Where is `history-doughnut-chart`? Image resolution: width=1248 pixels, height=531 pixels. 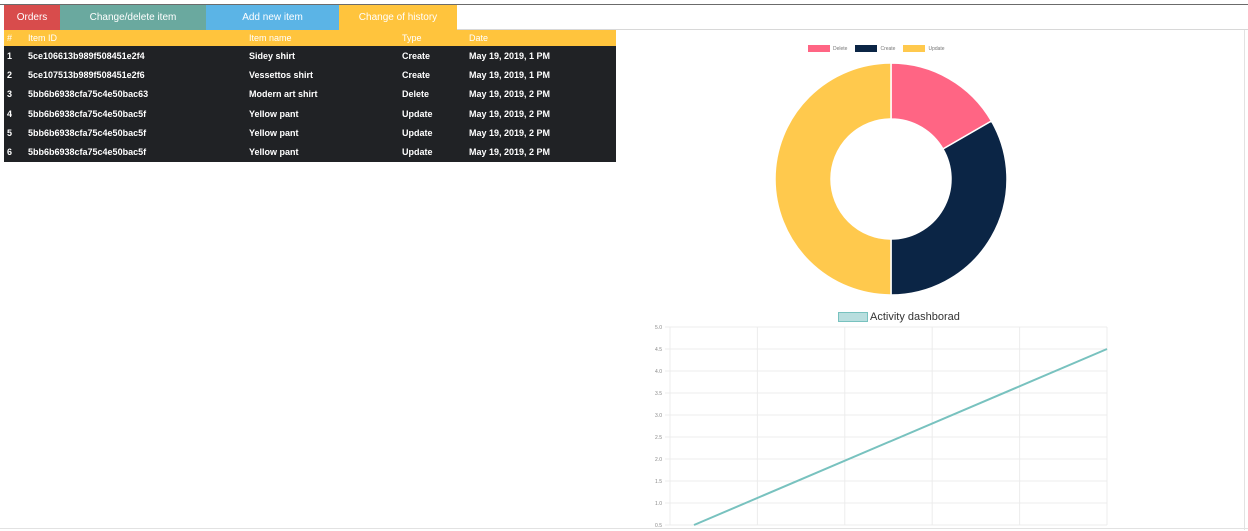 history-doughnut-chart is located at coordinates (891, 179).